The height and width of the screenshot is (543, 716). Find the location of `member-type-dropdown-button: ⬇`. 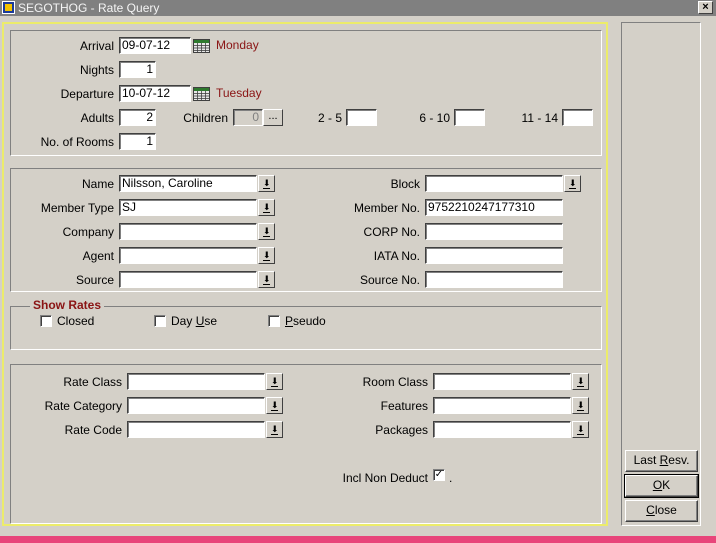

member-type-dropdown-button: ⬇ is located at coordinates (266, 207).